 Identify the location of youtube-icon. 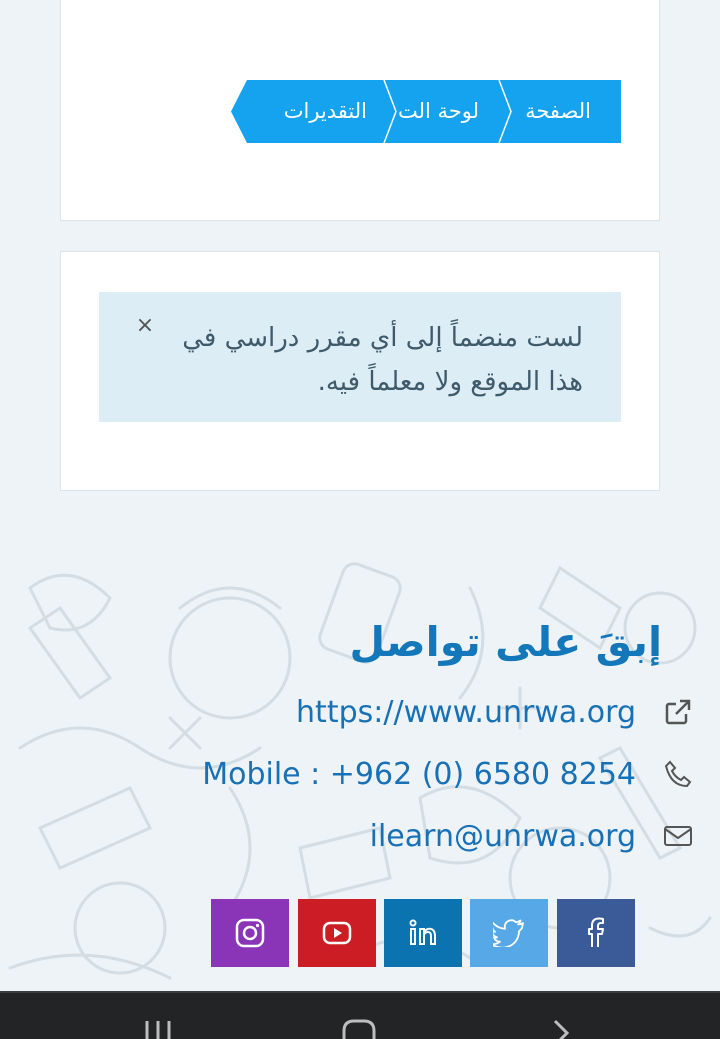
(337, 933).